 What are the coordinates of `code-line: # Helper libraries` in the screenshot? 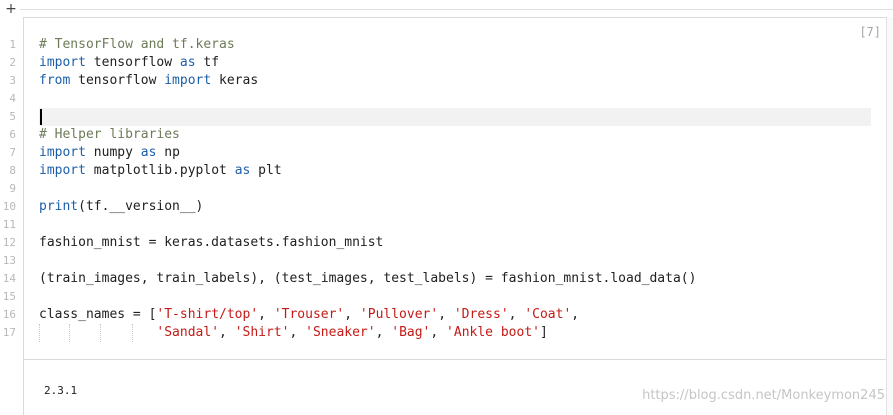 It's located at (455, 135).